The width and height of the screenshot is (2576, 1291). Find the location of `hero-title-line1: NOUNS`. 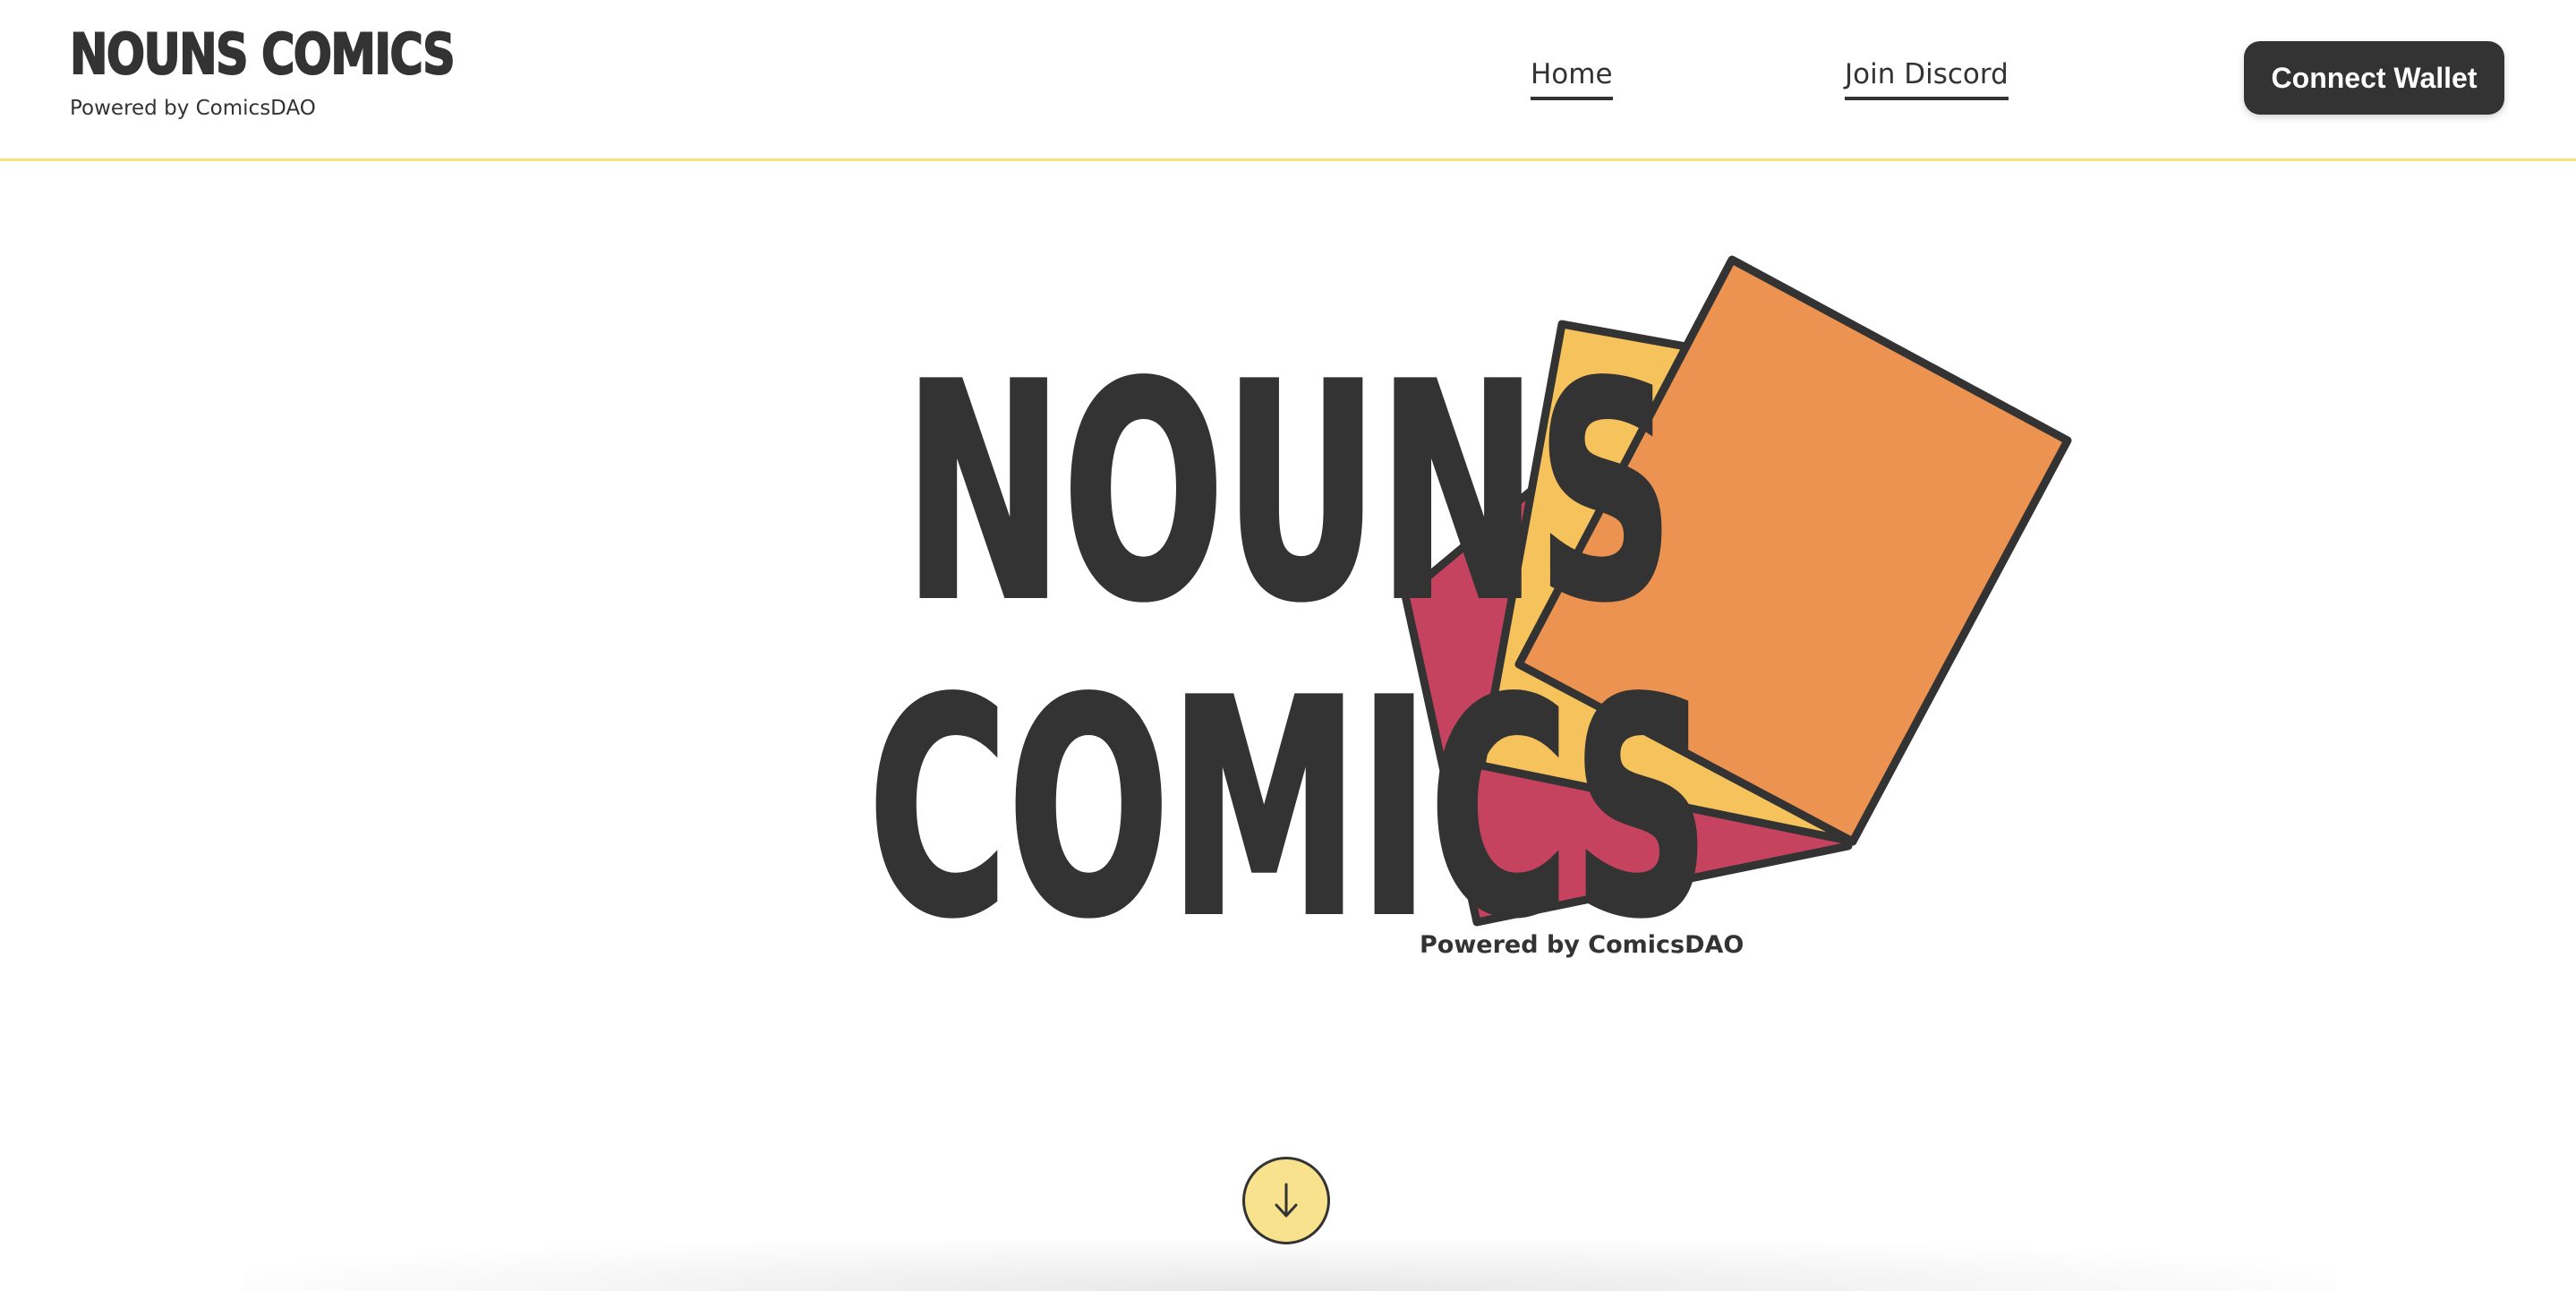

hero-title-line1: NOUNS is located at coordinates (1289, 493).